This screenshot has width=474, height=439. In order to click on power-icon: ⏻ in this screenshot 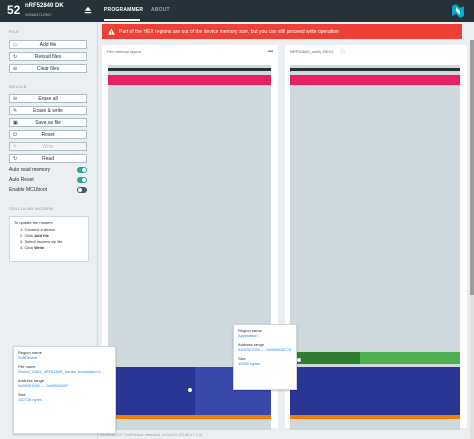, I will do `click(15, 135)`.